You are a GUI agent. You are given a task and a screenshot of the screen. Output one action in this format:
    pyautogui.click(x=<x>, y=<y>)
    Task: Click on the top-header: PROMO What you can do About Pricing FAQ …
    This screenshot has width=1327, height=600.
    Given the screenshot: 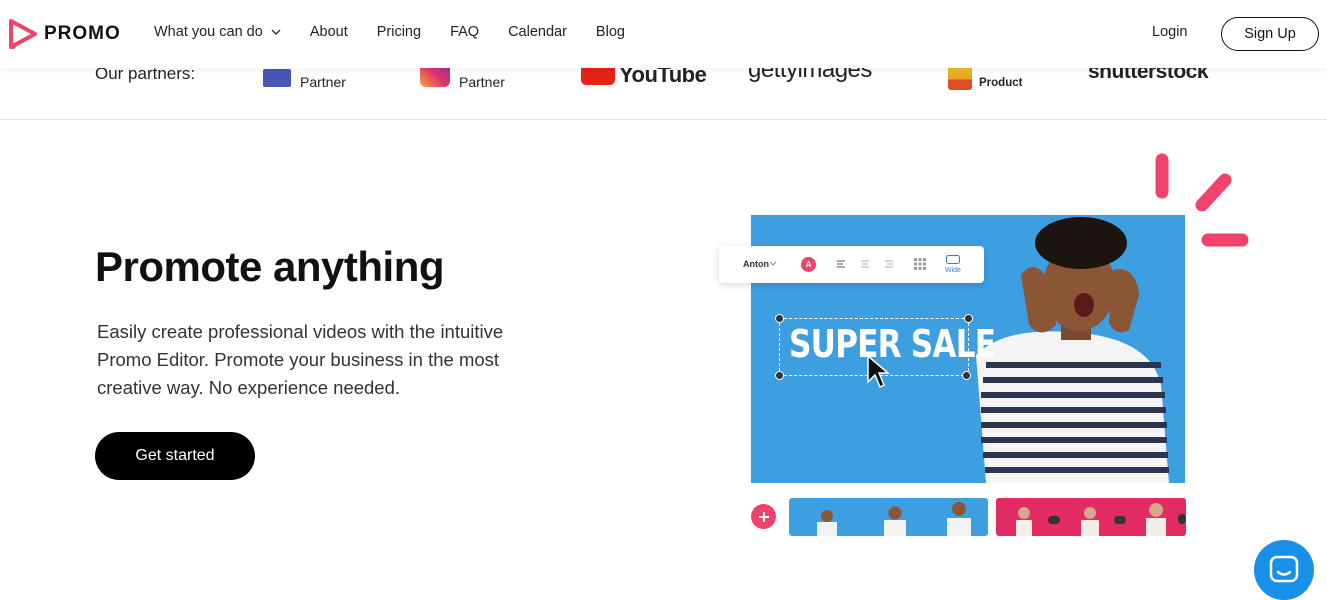 What is the action you would take?
    pyautogui.click(x=663, y=34)
    